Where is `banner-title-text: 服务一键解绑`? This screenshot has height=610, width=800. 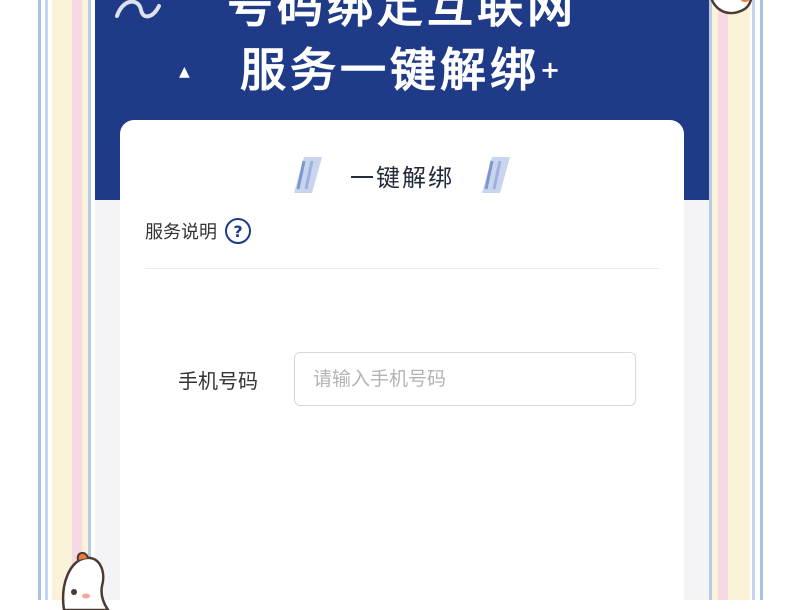 banner-title-text: 服务一键解绑 is located at coordinates (389, 70).